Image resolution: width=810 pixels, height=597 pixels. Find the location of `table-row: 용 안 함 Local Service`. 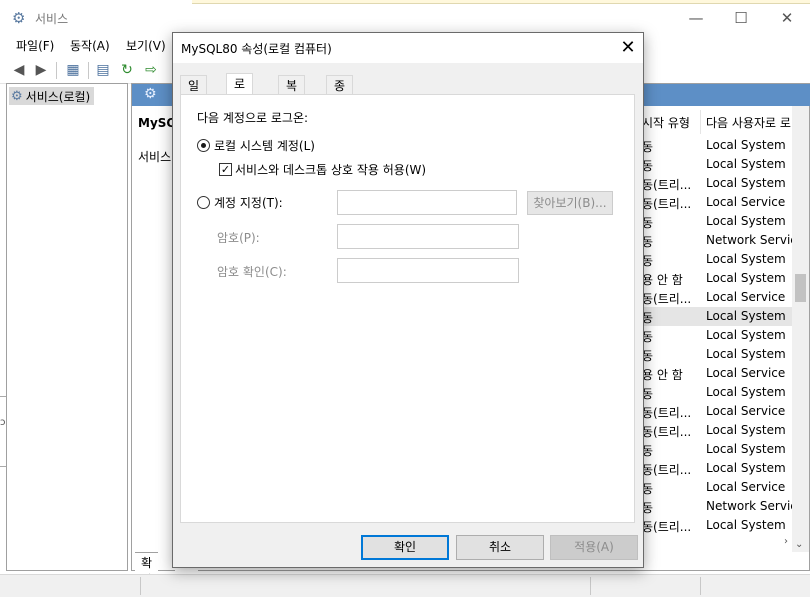

table-row: 용 안 함 Local Service is located at coordinates (716, 373).